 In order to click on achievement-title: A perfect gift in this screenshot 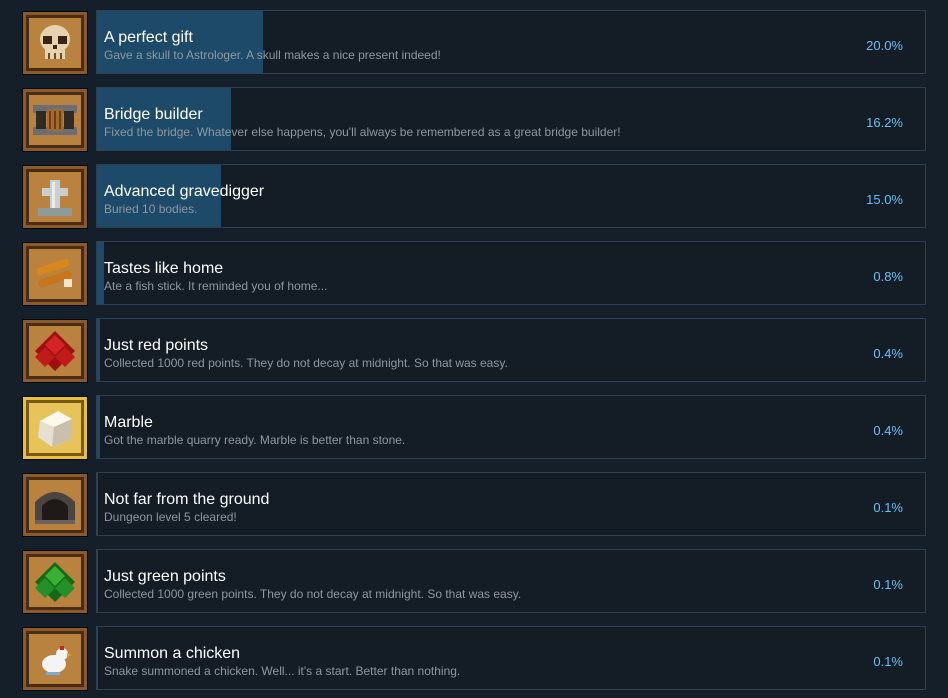, I will do `click(148, 37)`.